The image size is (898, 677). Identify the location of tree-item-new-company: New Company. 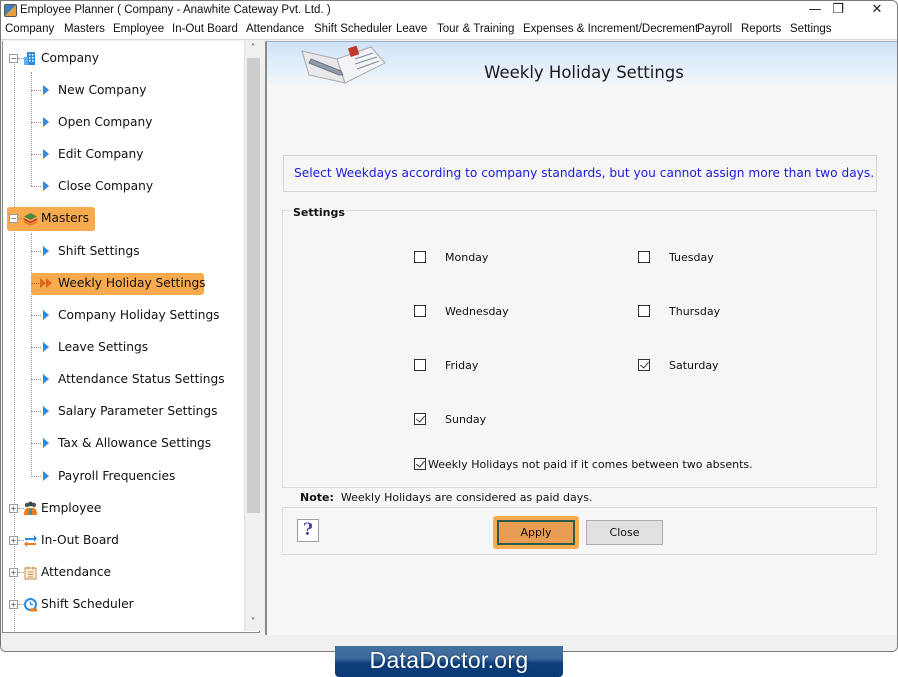
(106, 91).